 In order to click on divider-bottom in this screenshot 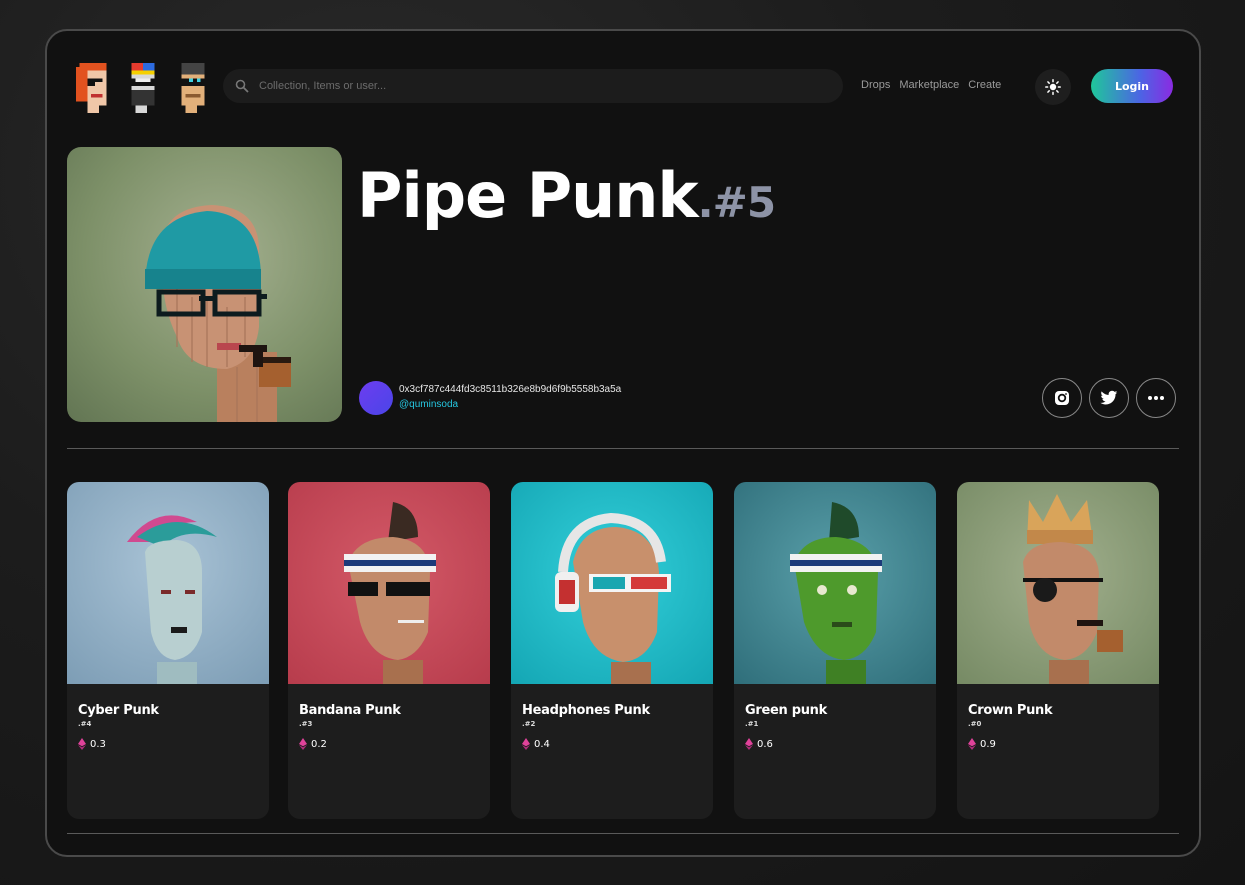, I will do `click(623, 833)`.